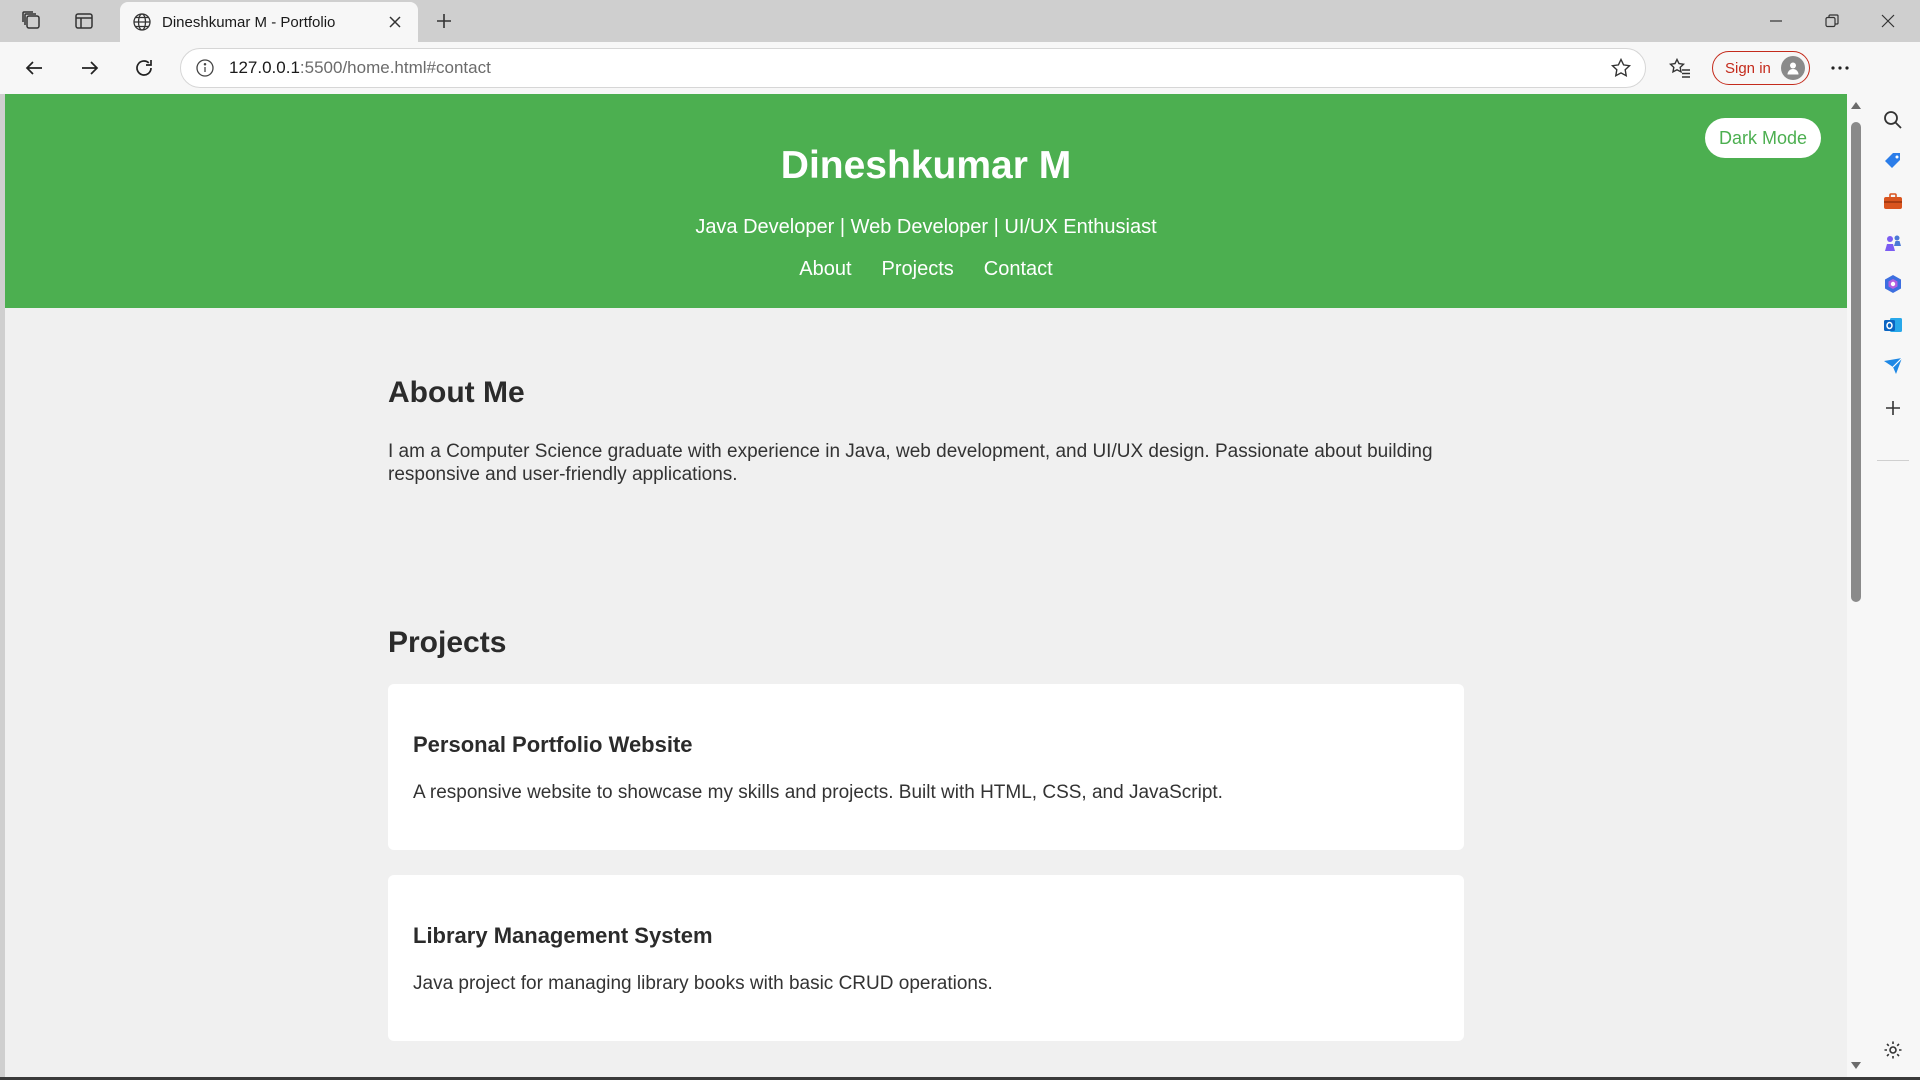  I want to click on nav-link-about: About, so click(825, 269).